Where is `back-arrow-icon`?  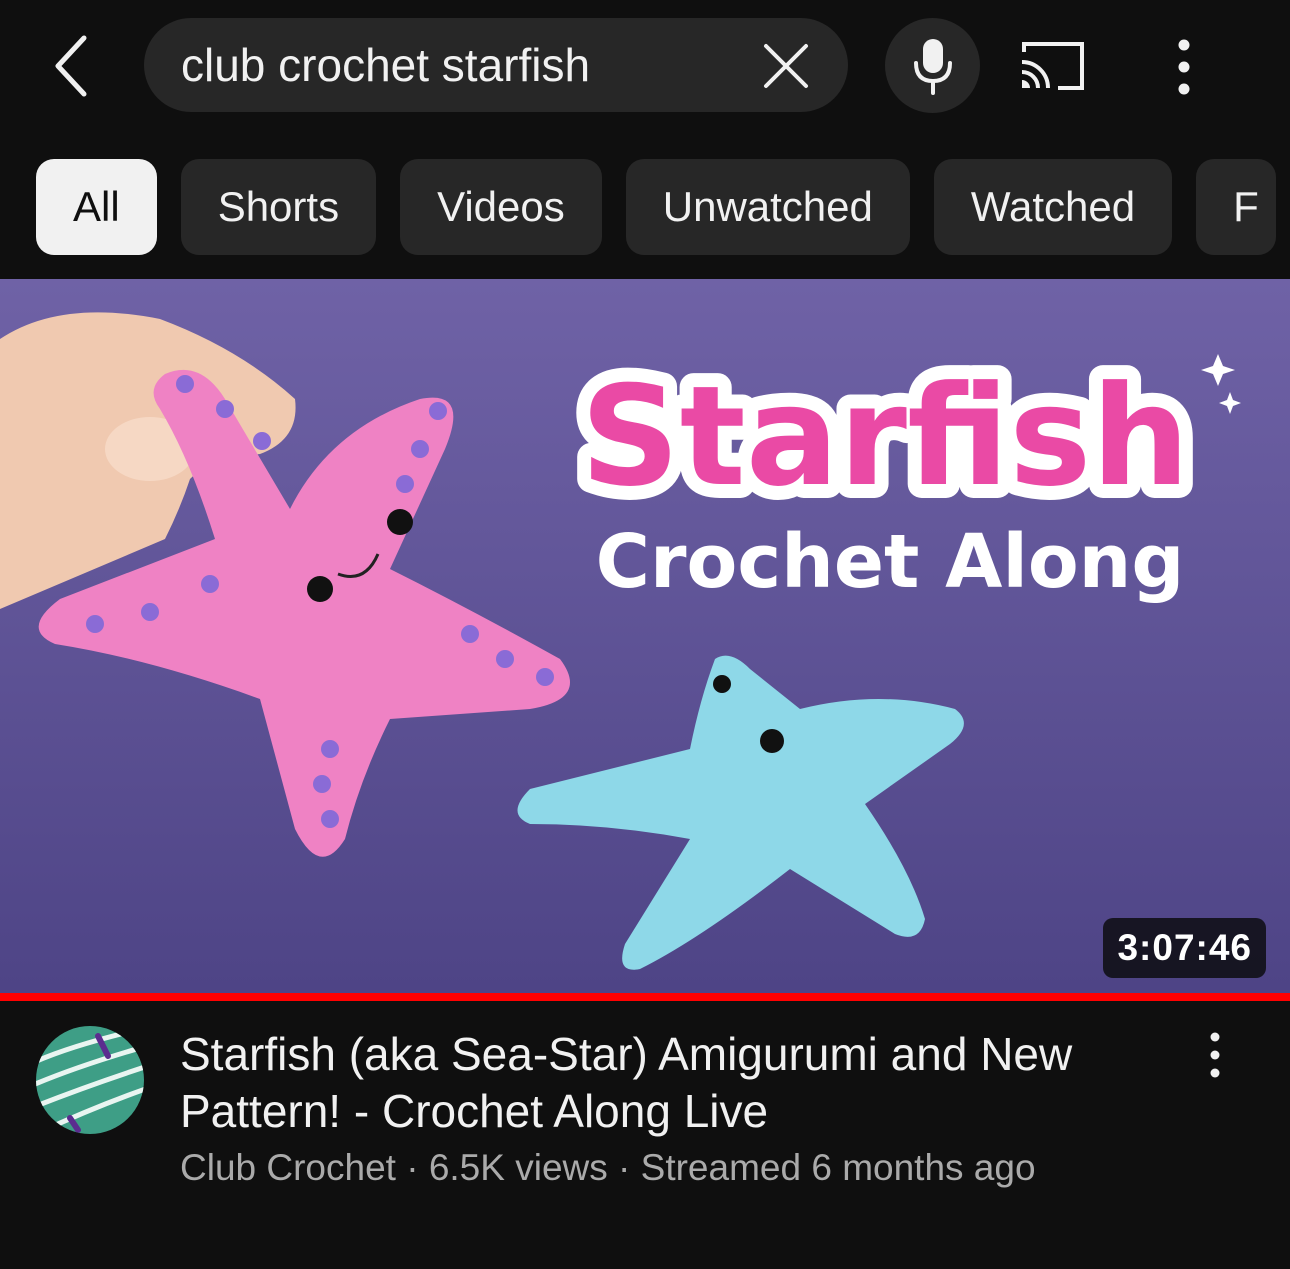
back-arrow-icon is located at coordinates (71, 66).